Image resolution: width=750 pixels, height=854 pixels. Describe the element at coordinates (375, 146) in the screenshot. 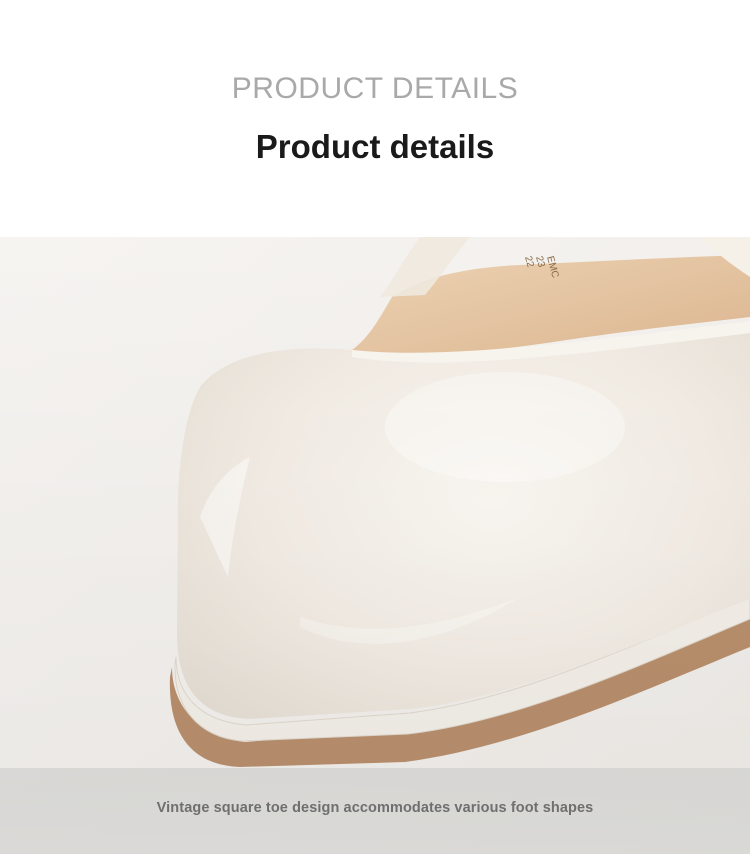

I see `section-title: Product details` at that location.